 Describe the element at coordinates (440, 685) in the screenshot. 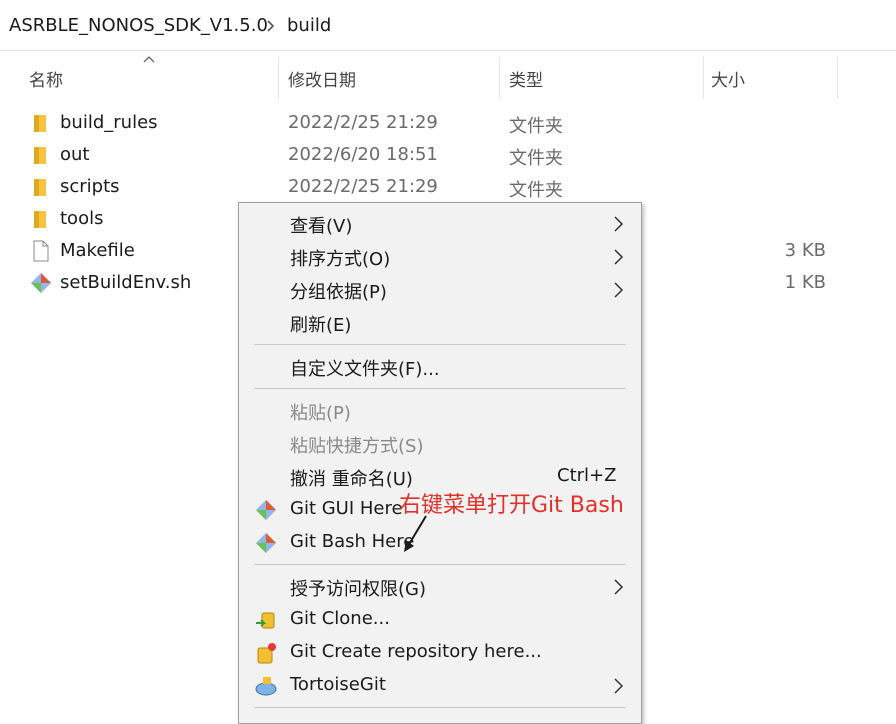

I see `menu-item-tortoisegit: TortoiseGit` at that location.